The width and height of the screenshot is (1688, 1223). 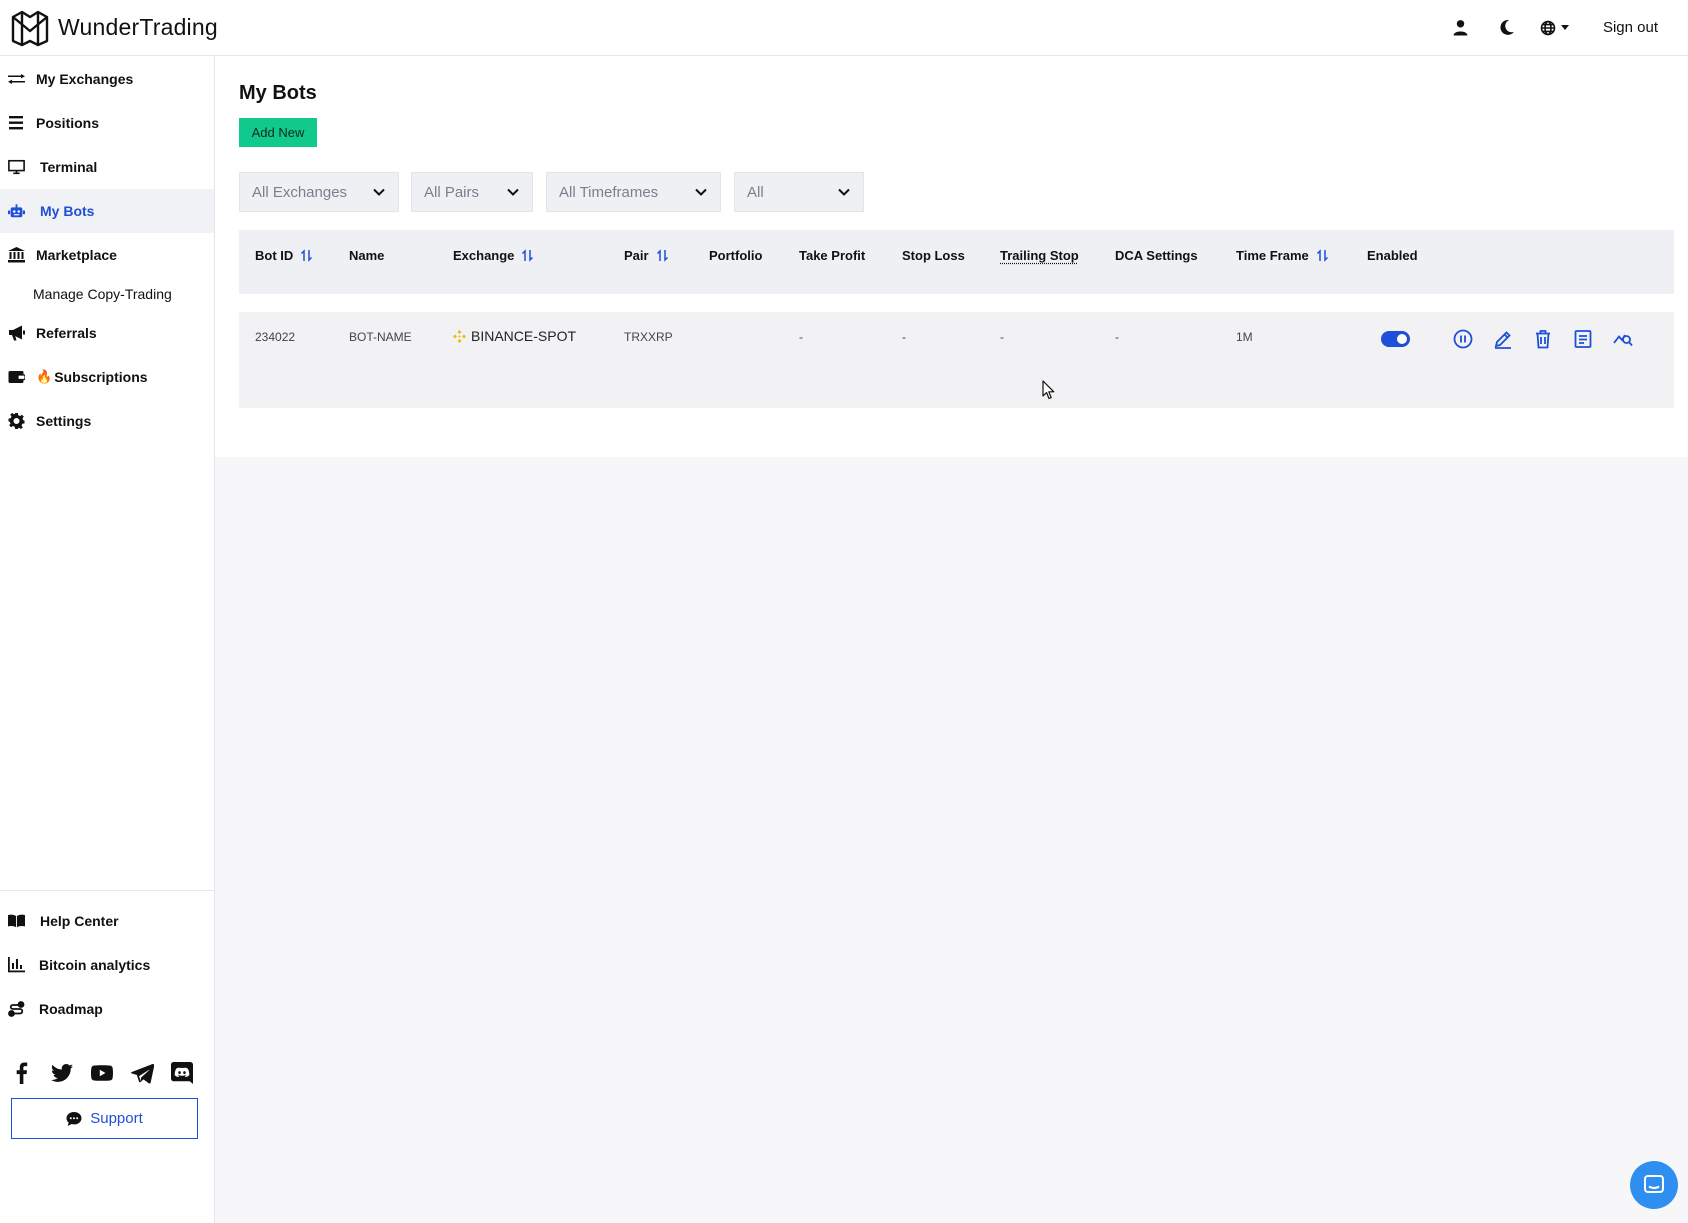 What do you see at coordinates (16, 79) in the screenshot?
I see `swap-arrows-icon` at bounding box center [16, 79].